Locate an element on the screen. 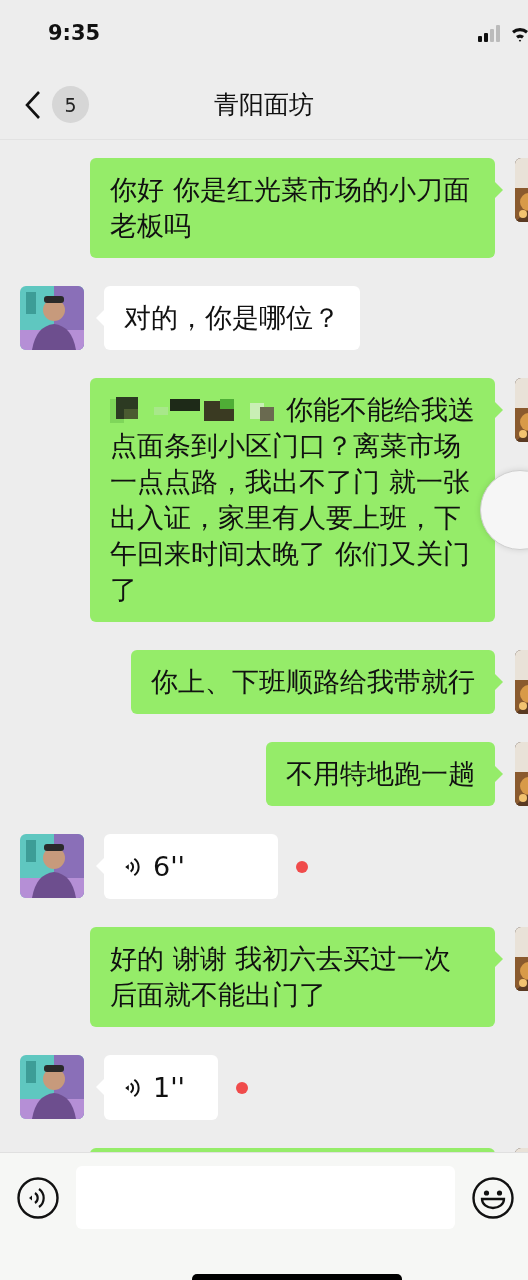 This screenshot has height=1280, width=528. message-bubble: 不用特地跑一趟 is located at coordinates (380, 774).